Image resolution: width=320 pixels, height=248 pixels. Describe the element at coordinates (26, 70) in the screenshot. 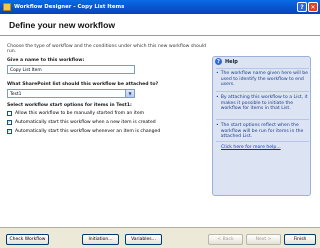

I see `workflow-name-value: Copy List Item` at that location.